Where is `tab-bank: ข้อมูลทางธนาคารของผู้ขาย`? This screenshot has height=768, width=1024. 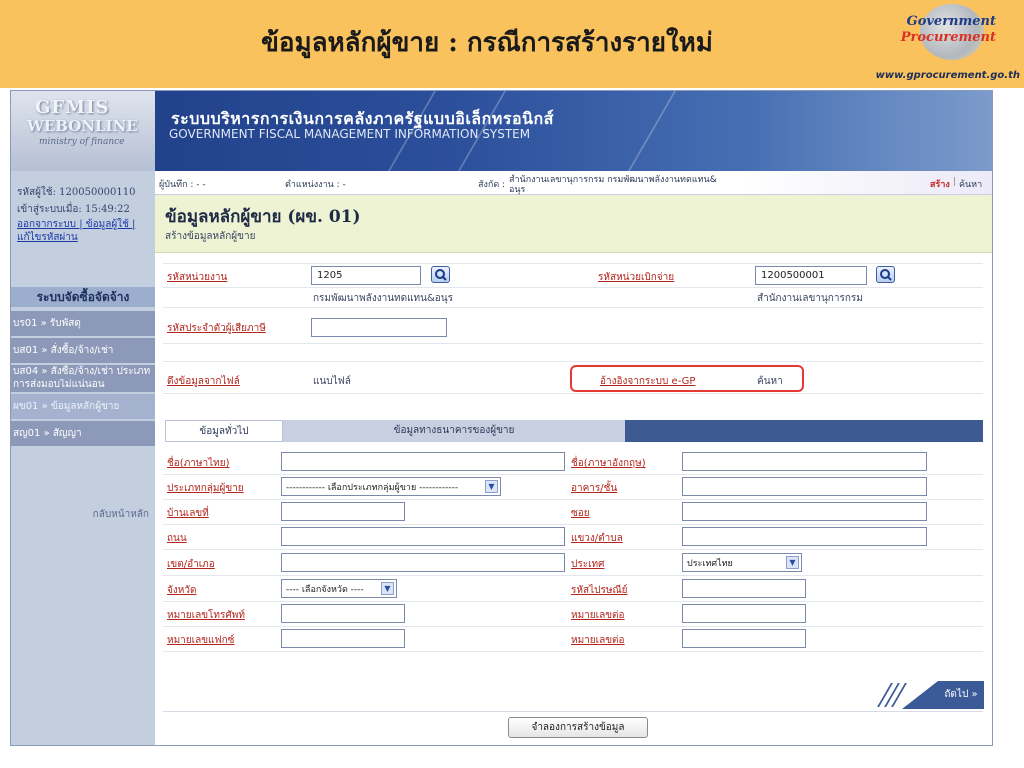 tab-bank: ข้อมูลทางธนาคารของผู้ขาย is located at coordinates (454, 431).